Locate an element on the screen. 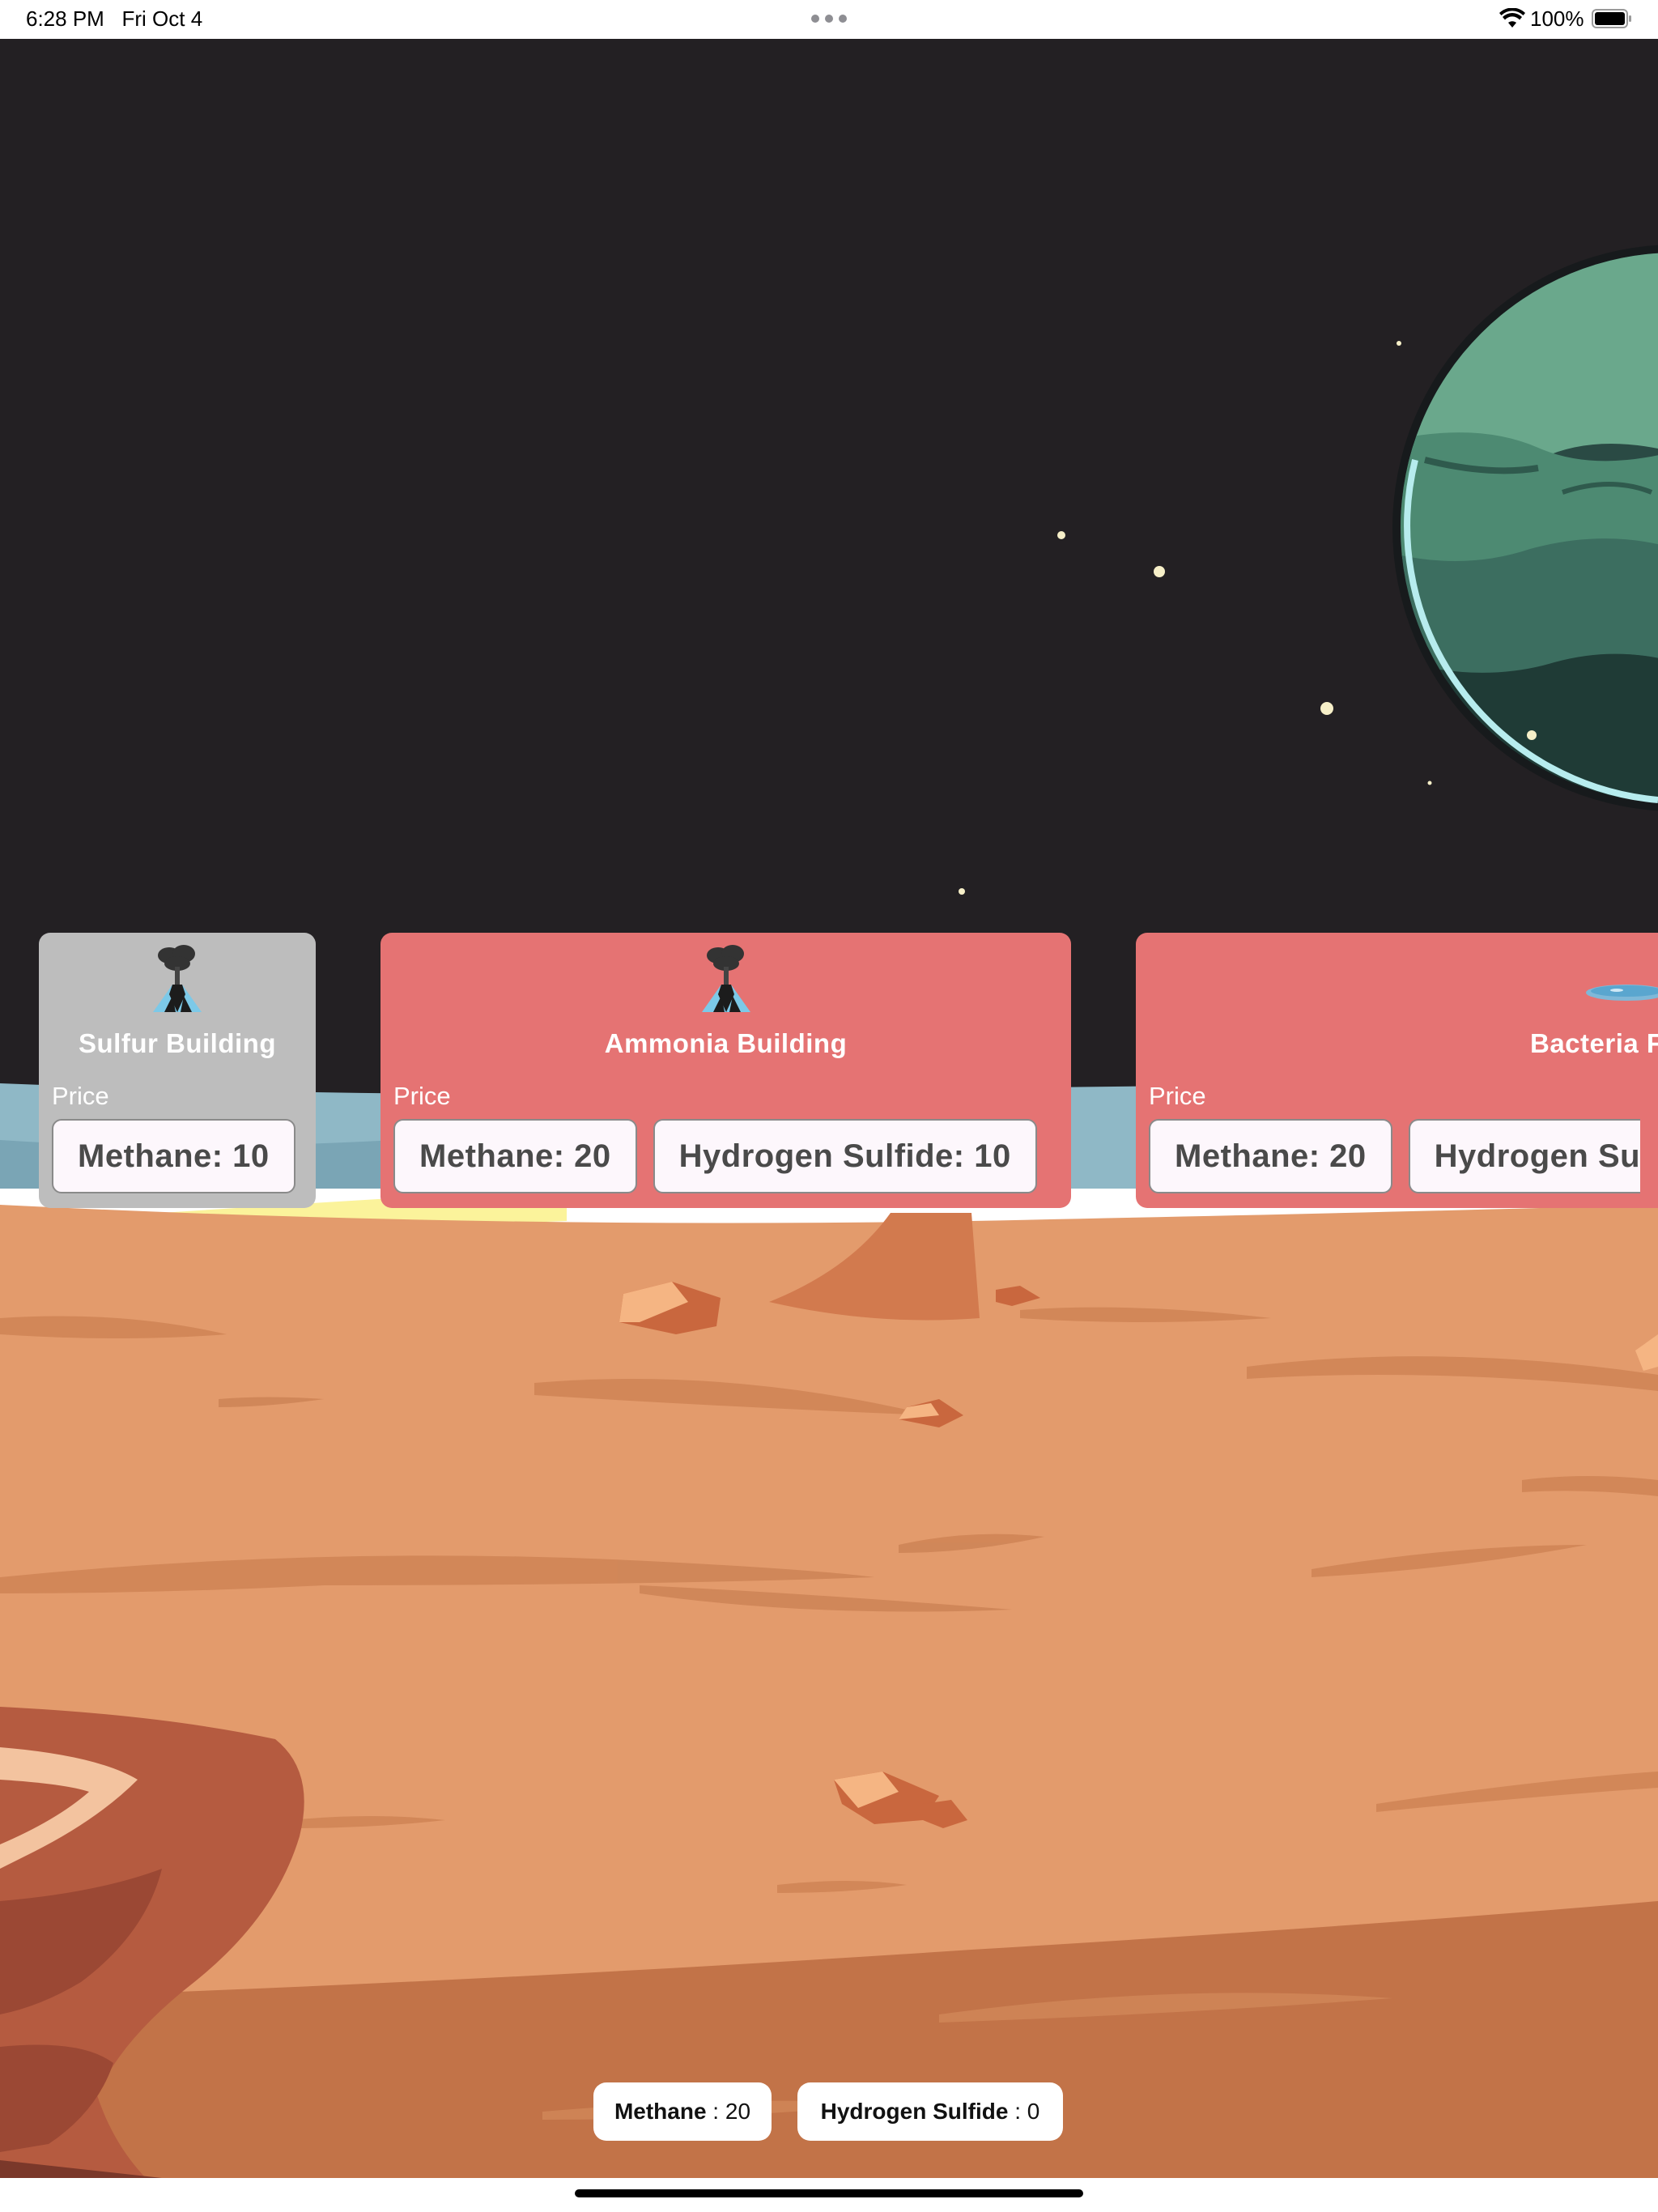 The width and height of the screenshot is (1658, 2212). status-bar: 6:28 PM Fri Oct 4 100% is located at coordinates (829, 19).